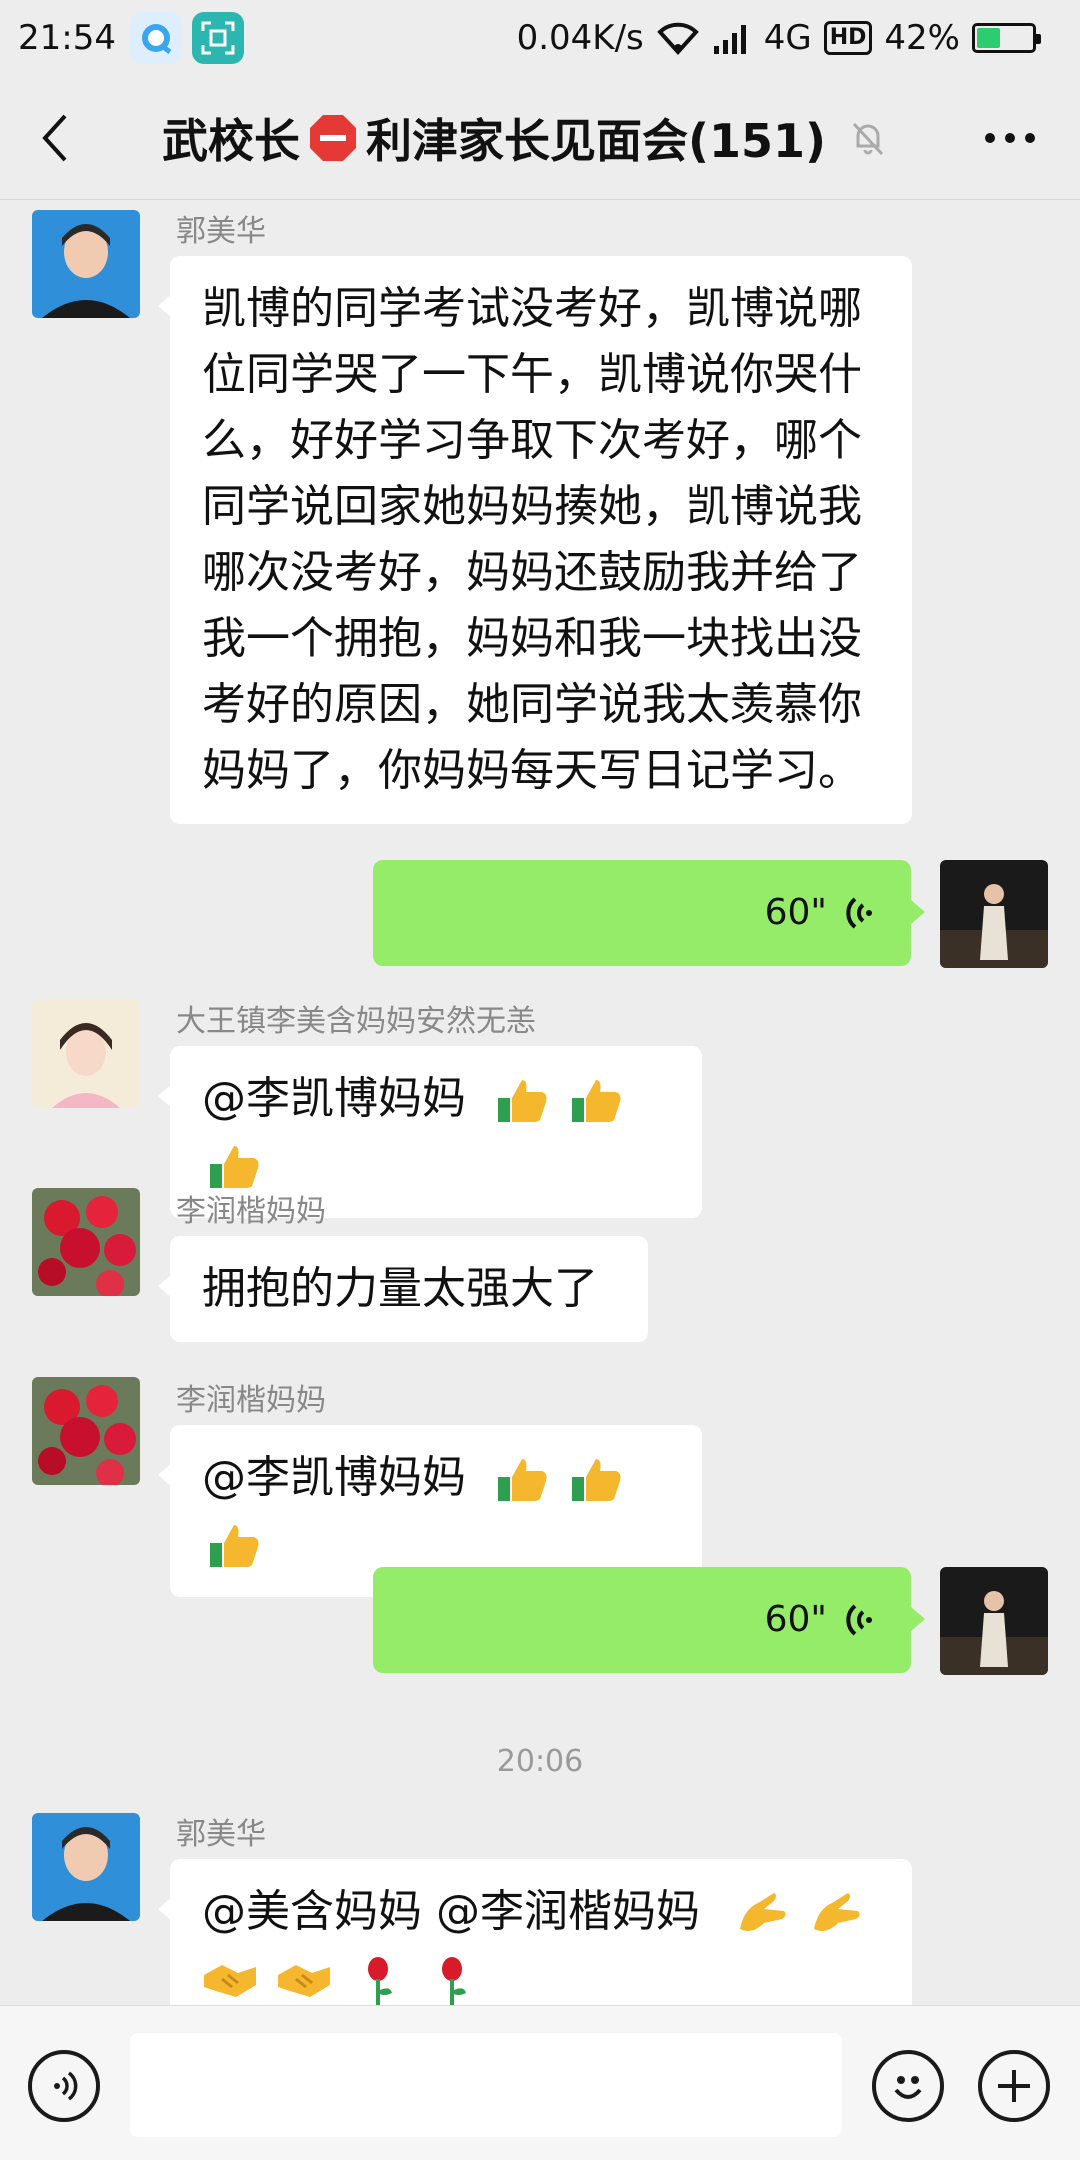 The image size is (1080, 2160). Describe the element at coordinates (532, 308) in the screenshot. I see `message-line: 凯博的同学考试没考好，凯博说哪` at that location.